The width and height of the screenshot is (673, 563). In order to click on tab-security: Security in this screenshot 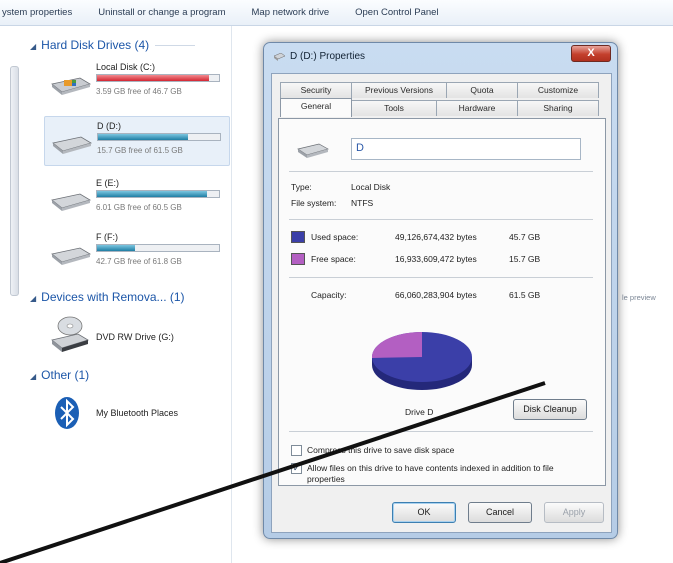, I will do `click(316, 90)`.